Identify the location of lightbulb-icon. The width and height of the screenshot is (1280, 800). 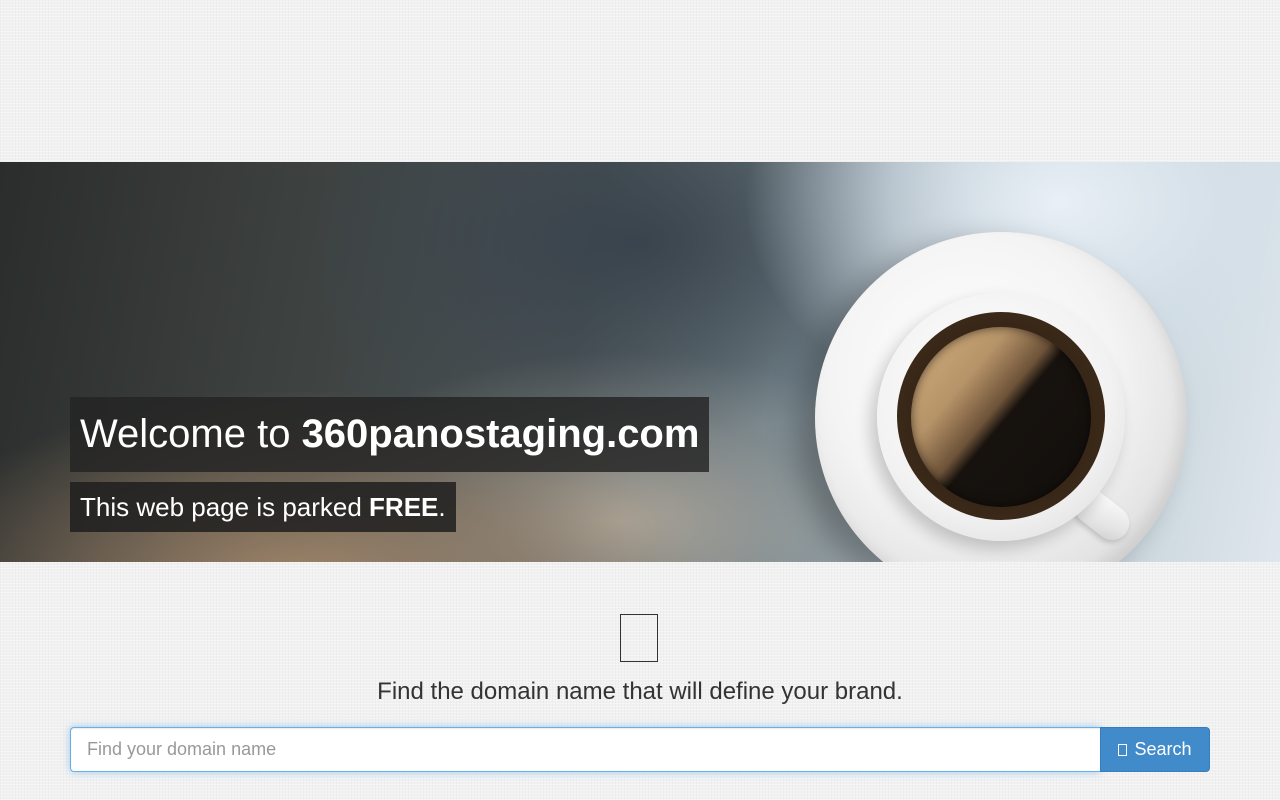
(639, 638).